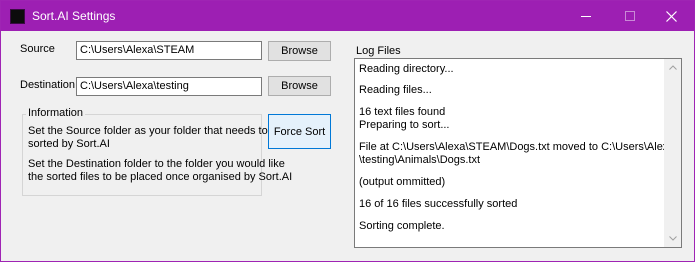  What do you see at coordinates (420, 160) in the screenshot?
I see `log-line: \testing\Animals\Dogs.txt` at bounding box center [420, 160].